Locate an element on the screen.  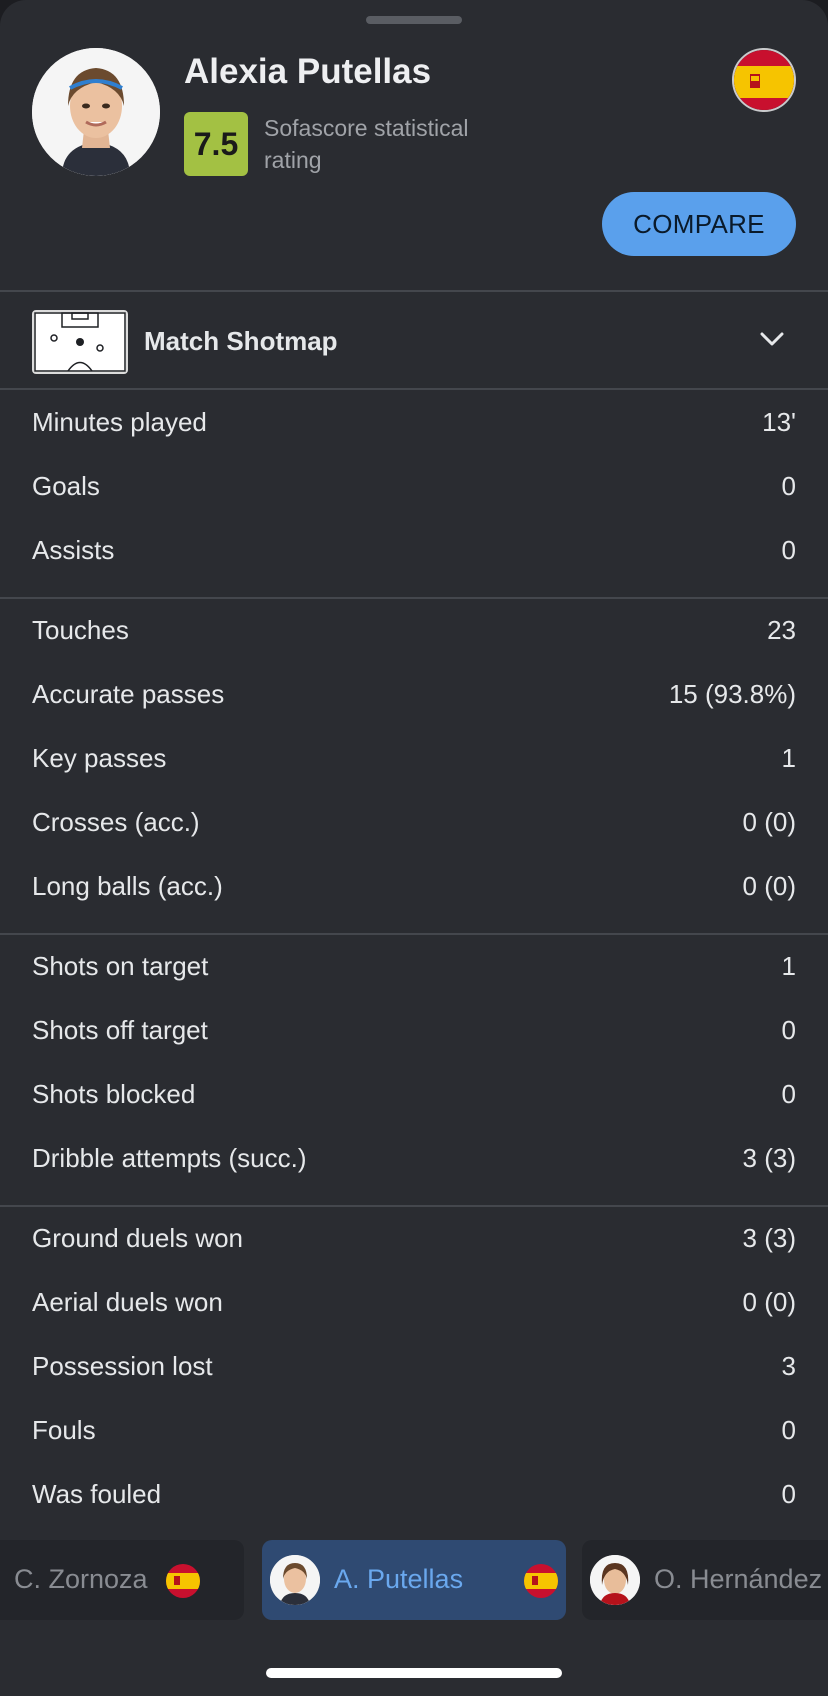
stat-row: Possession lost 3 is located at coordinates (414, 1368).